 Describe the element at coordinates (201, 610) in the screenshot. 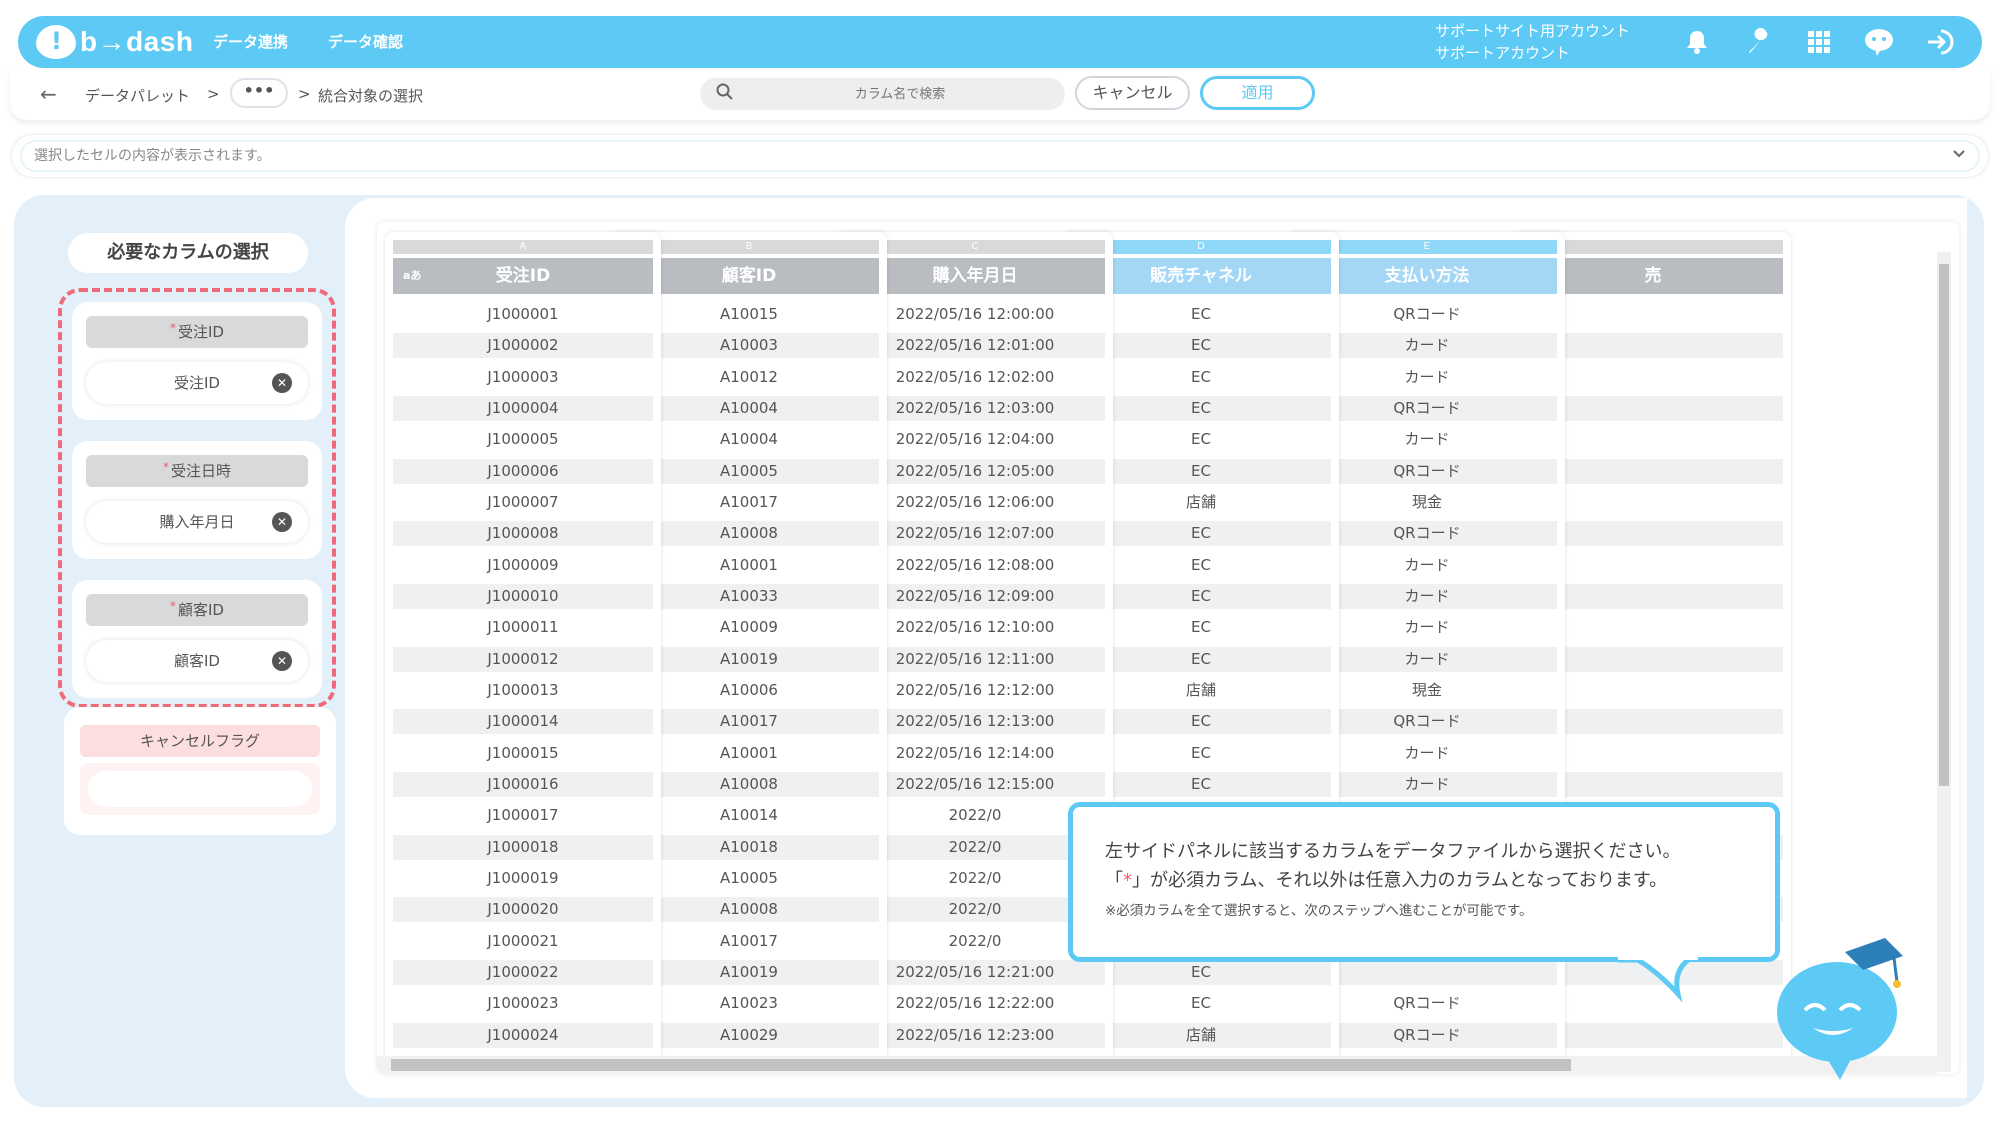

I see `field-label-text: 顧客ID` at that location.